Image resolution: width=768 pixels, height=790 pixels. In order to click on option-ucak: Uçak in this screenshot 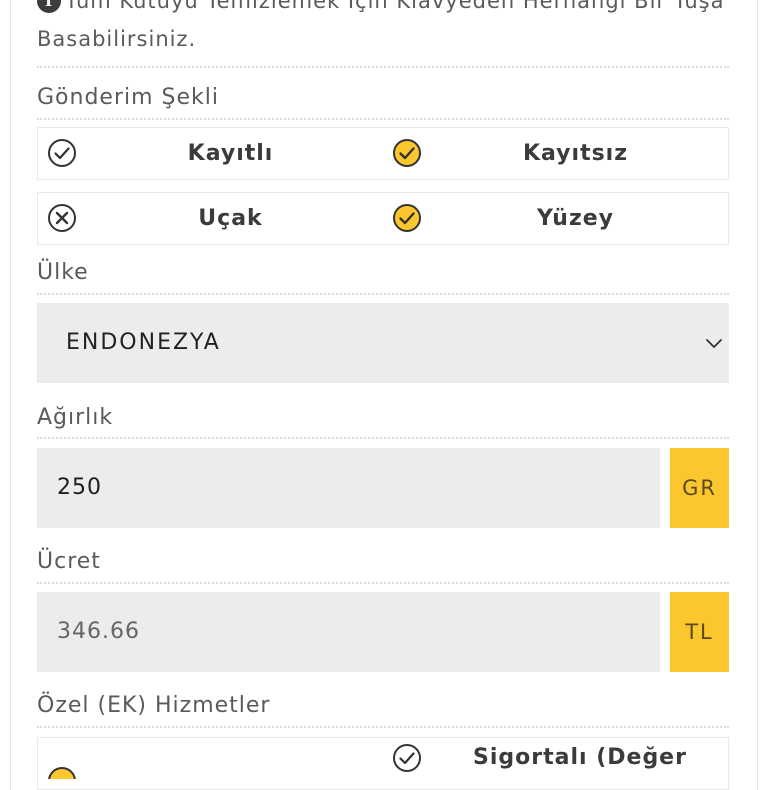, I will do `click(210, 218)`.